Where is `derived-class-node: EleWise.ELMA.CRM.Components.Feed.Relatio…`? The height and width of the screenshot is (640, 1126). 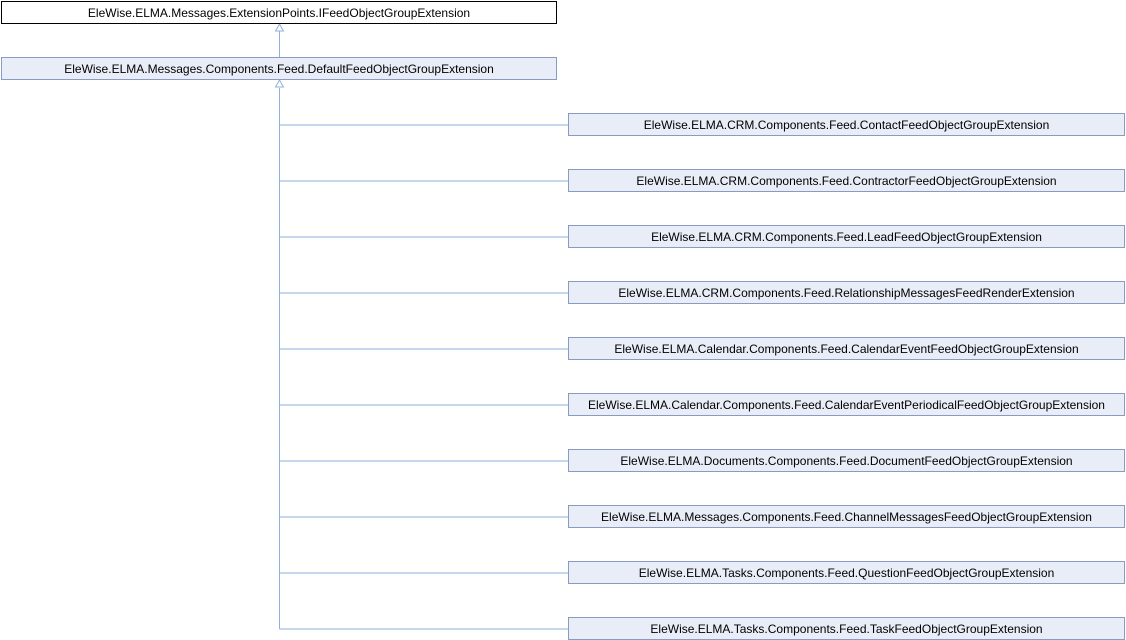
derived-class-node: EleWise.ELMA.CRM.Components.Feed.Relatio… is located at coordinates (846, 292).